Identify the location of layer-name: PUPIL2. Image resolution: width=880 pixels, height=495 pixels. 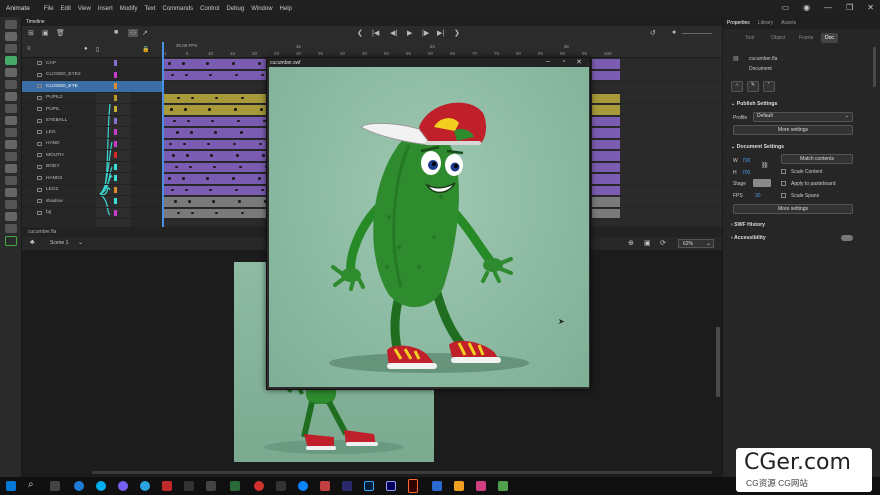
(54, 97).